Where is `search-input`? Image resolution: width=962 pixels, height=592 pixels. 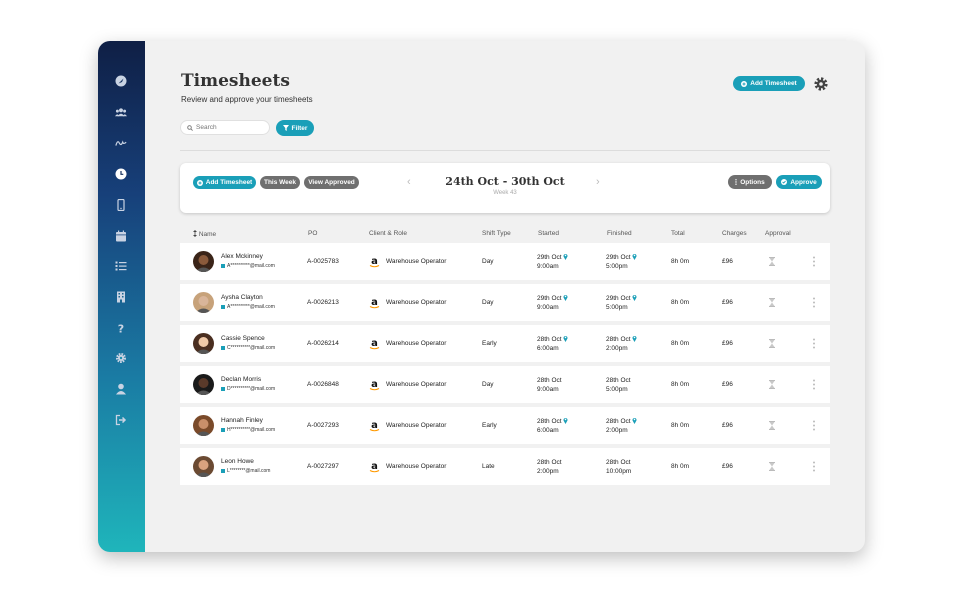 search-input is located at coordinates (231, 127).